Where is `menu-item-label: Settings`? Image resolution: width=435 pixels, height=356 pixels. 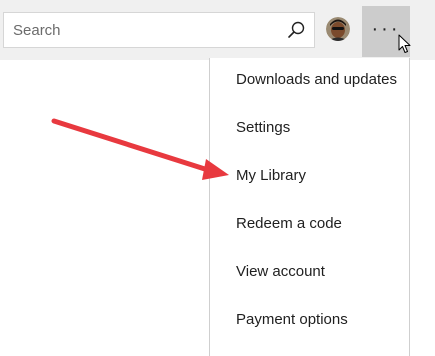
menu-item-label: Settings is located at coordinates (263, 127).